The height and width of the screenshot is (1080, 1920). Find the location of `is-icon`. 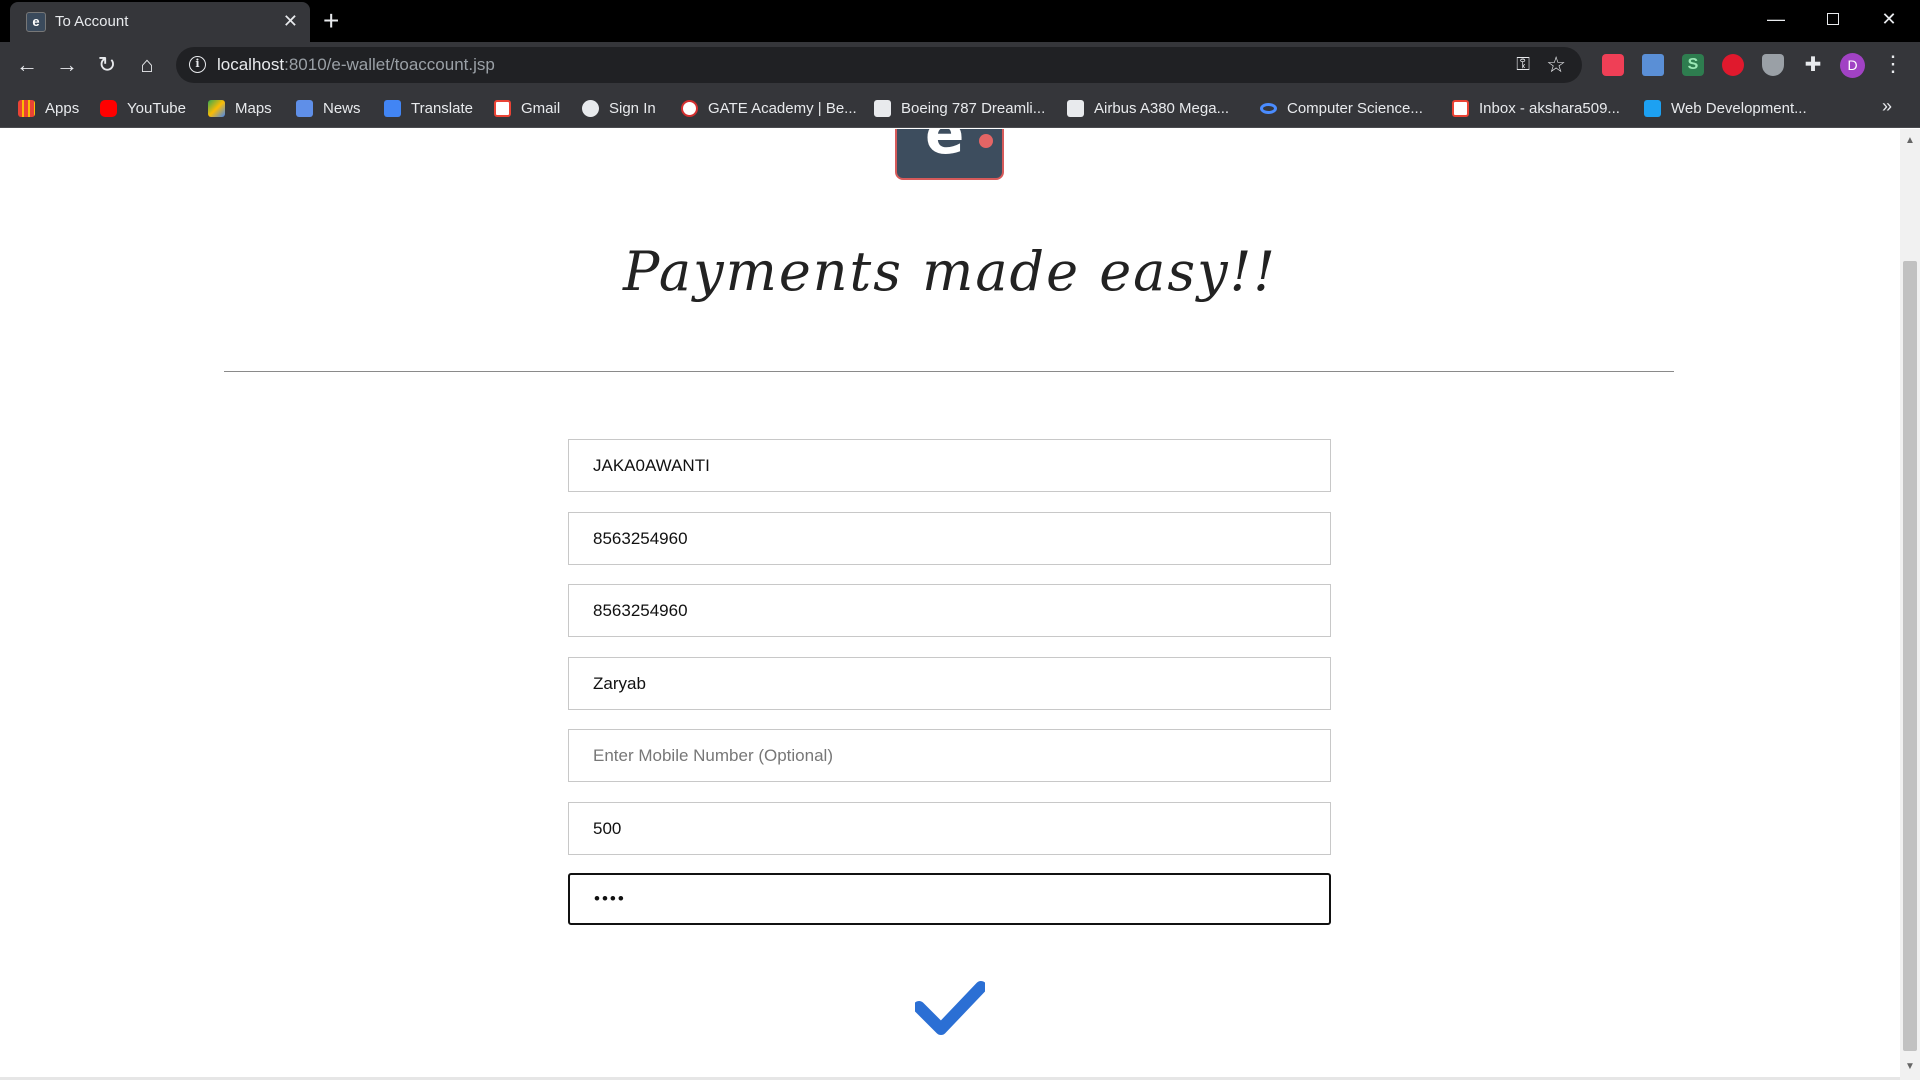

is-icon is located at coordinates (1652, 108).